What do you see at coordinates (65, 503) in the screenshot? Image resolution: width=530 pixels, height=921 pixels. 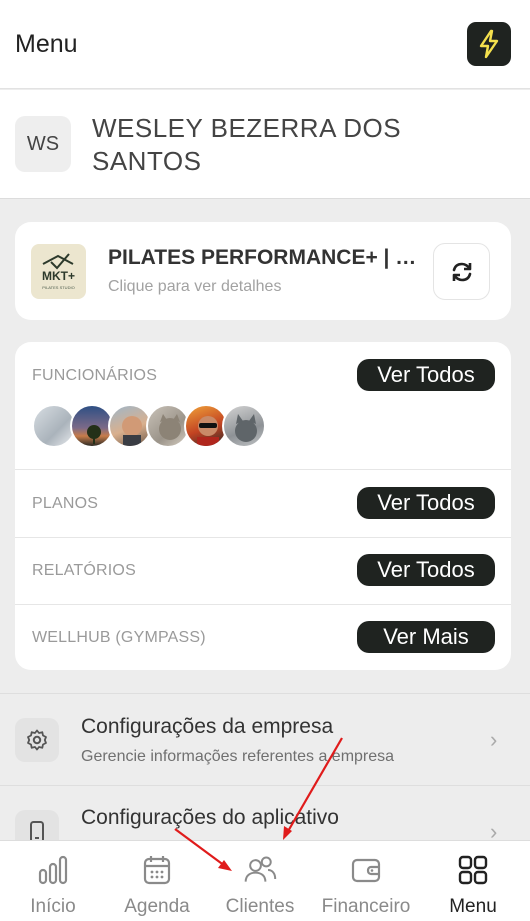 I see `section-label: PLANOS` at bounding box center [65, 503].